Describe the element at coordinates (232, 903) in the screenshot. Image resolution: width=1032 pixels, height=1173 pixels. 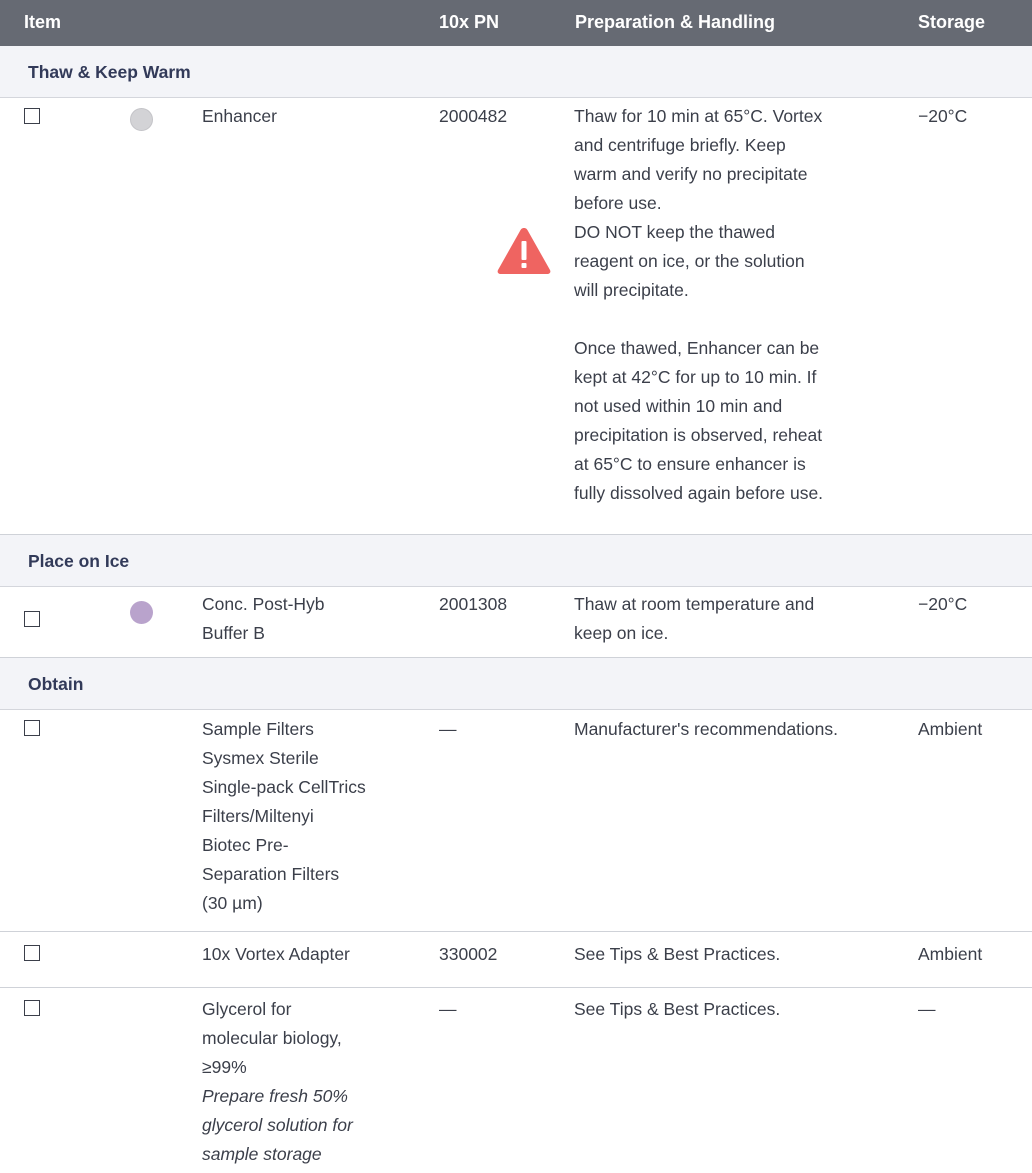
I see `item-line: (30 µm)` at that location.